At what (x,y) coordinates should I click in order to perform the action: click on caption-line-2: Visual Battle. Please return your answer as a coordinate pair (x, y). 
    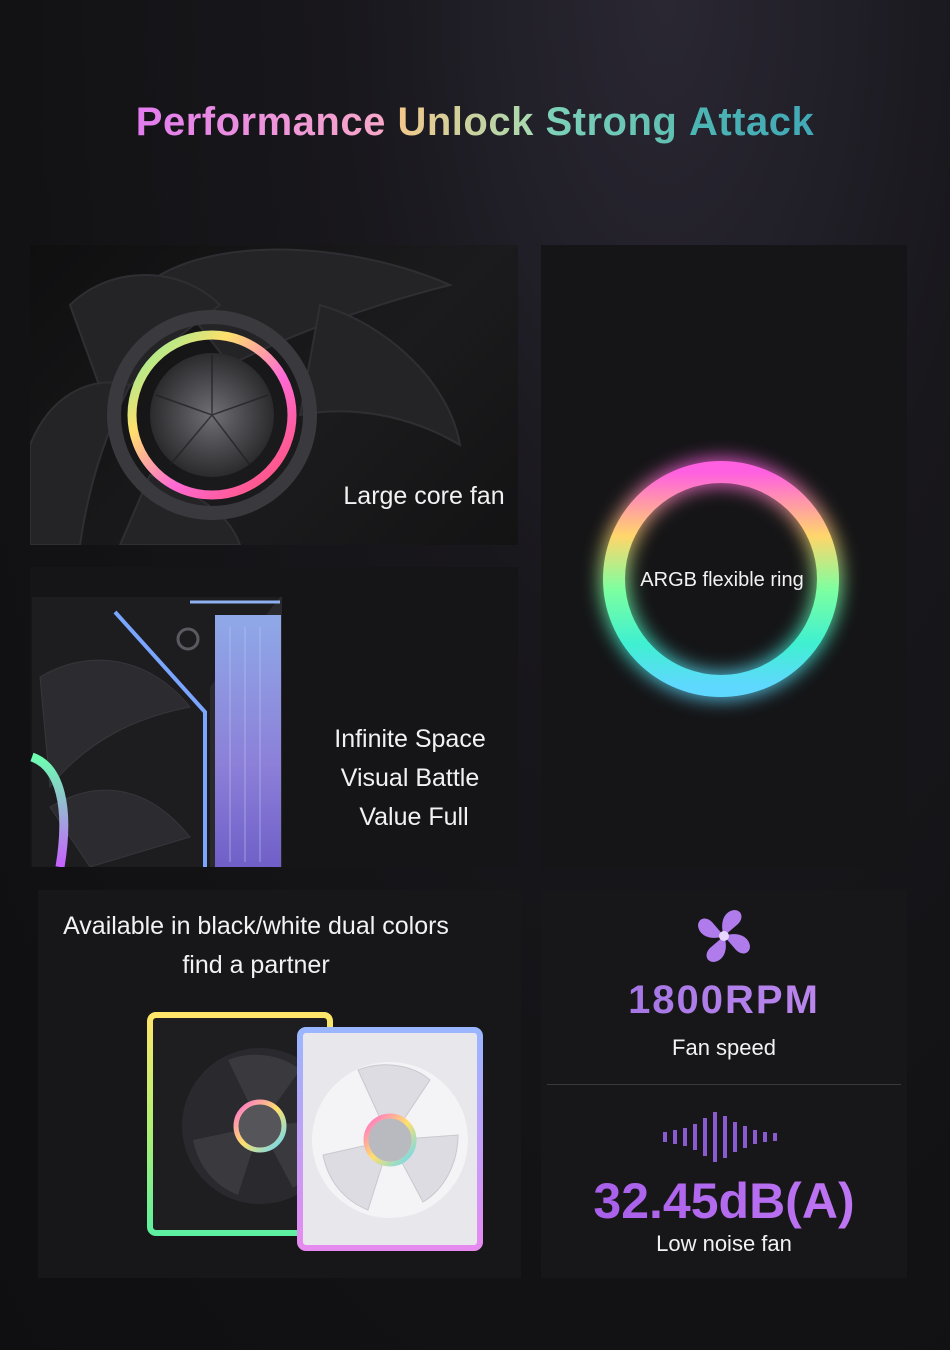
    Looking at the image, I should click on (410, 778).